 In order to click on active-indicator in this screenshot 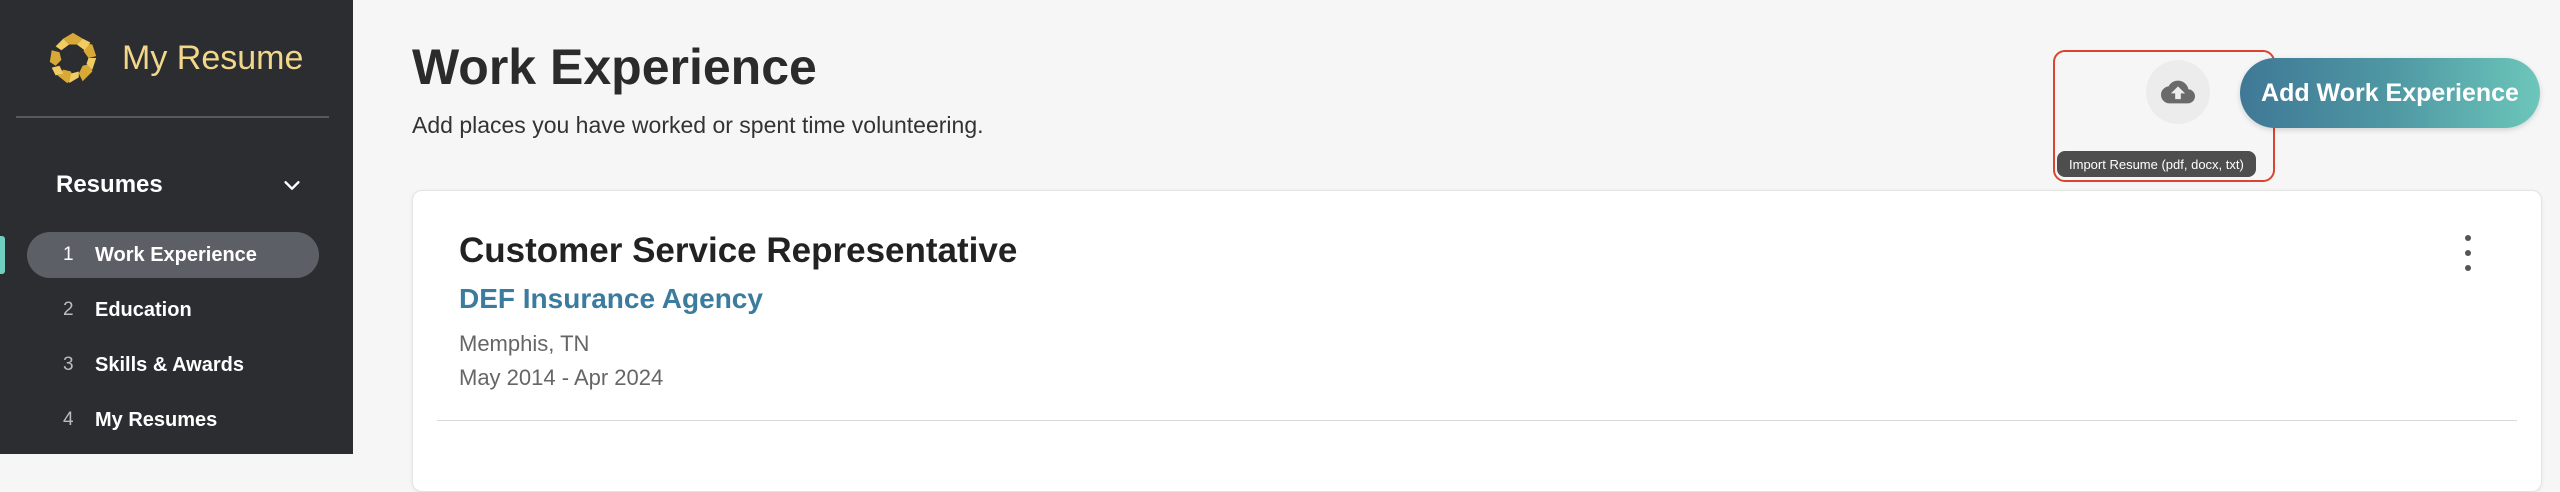, I will do `click(2, 255)`.